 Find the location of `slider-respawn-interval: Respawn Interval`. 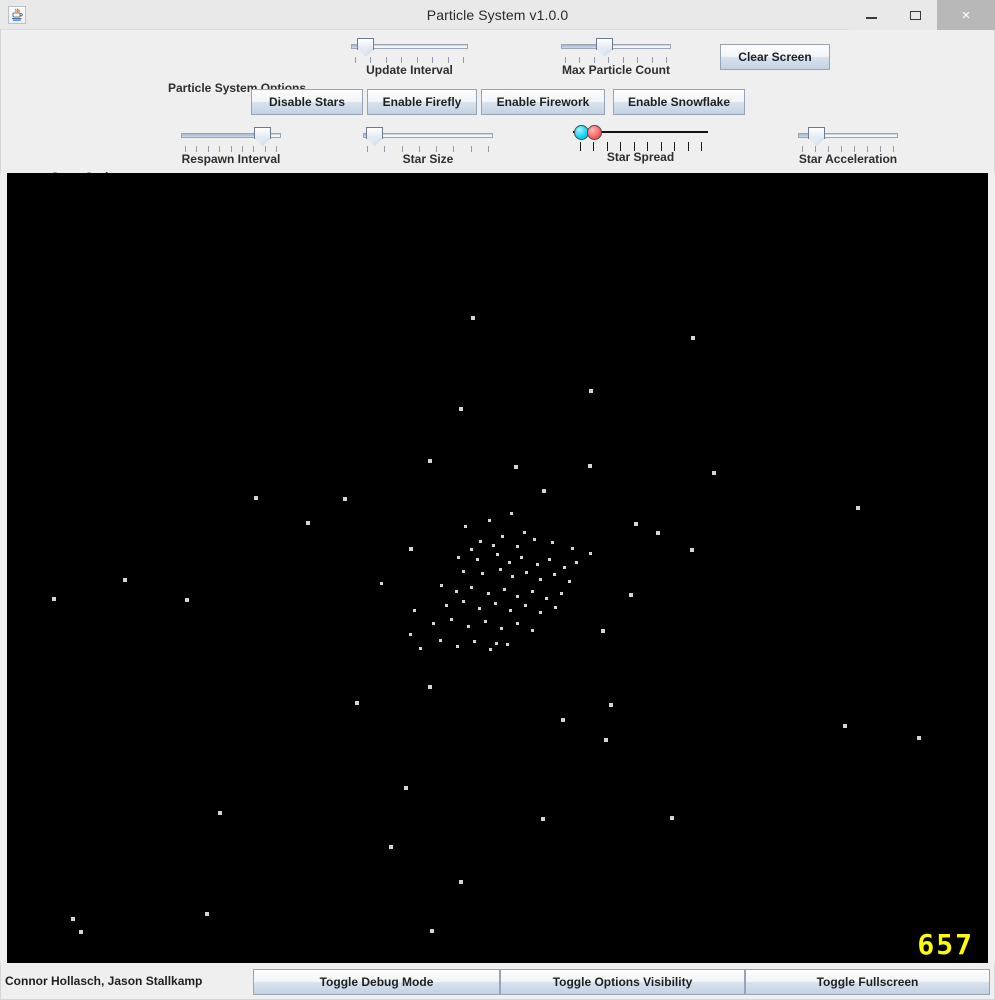

slider-respawn-interval: Respawn Interval is located at coordinates (231, 148).